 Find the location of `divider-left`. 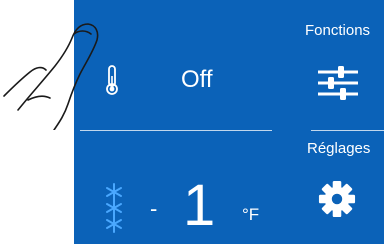

divider-left is located at coordinates (176, 130).